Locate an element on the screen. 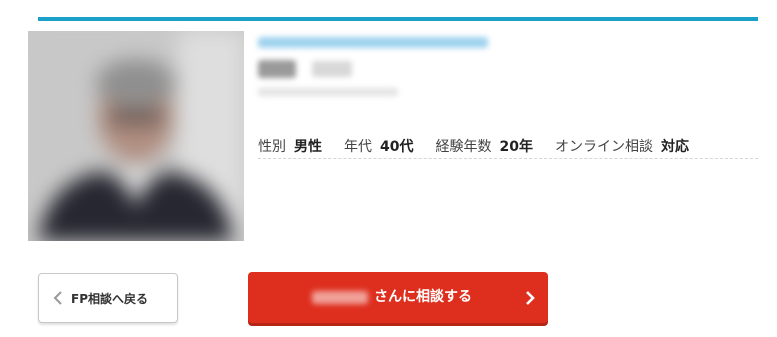 Image resolution: width=777 pixels, height=337 pixels. advisor-name-blurred is located at coordinates (277, 69).